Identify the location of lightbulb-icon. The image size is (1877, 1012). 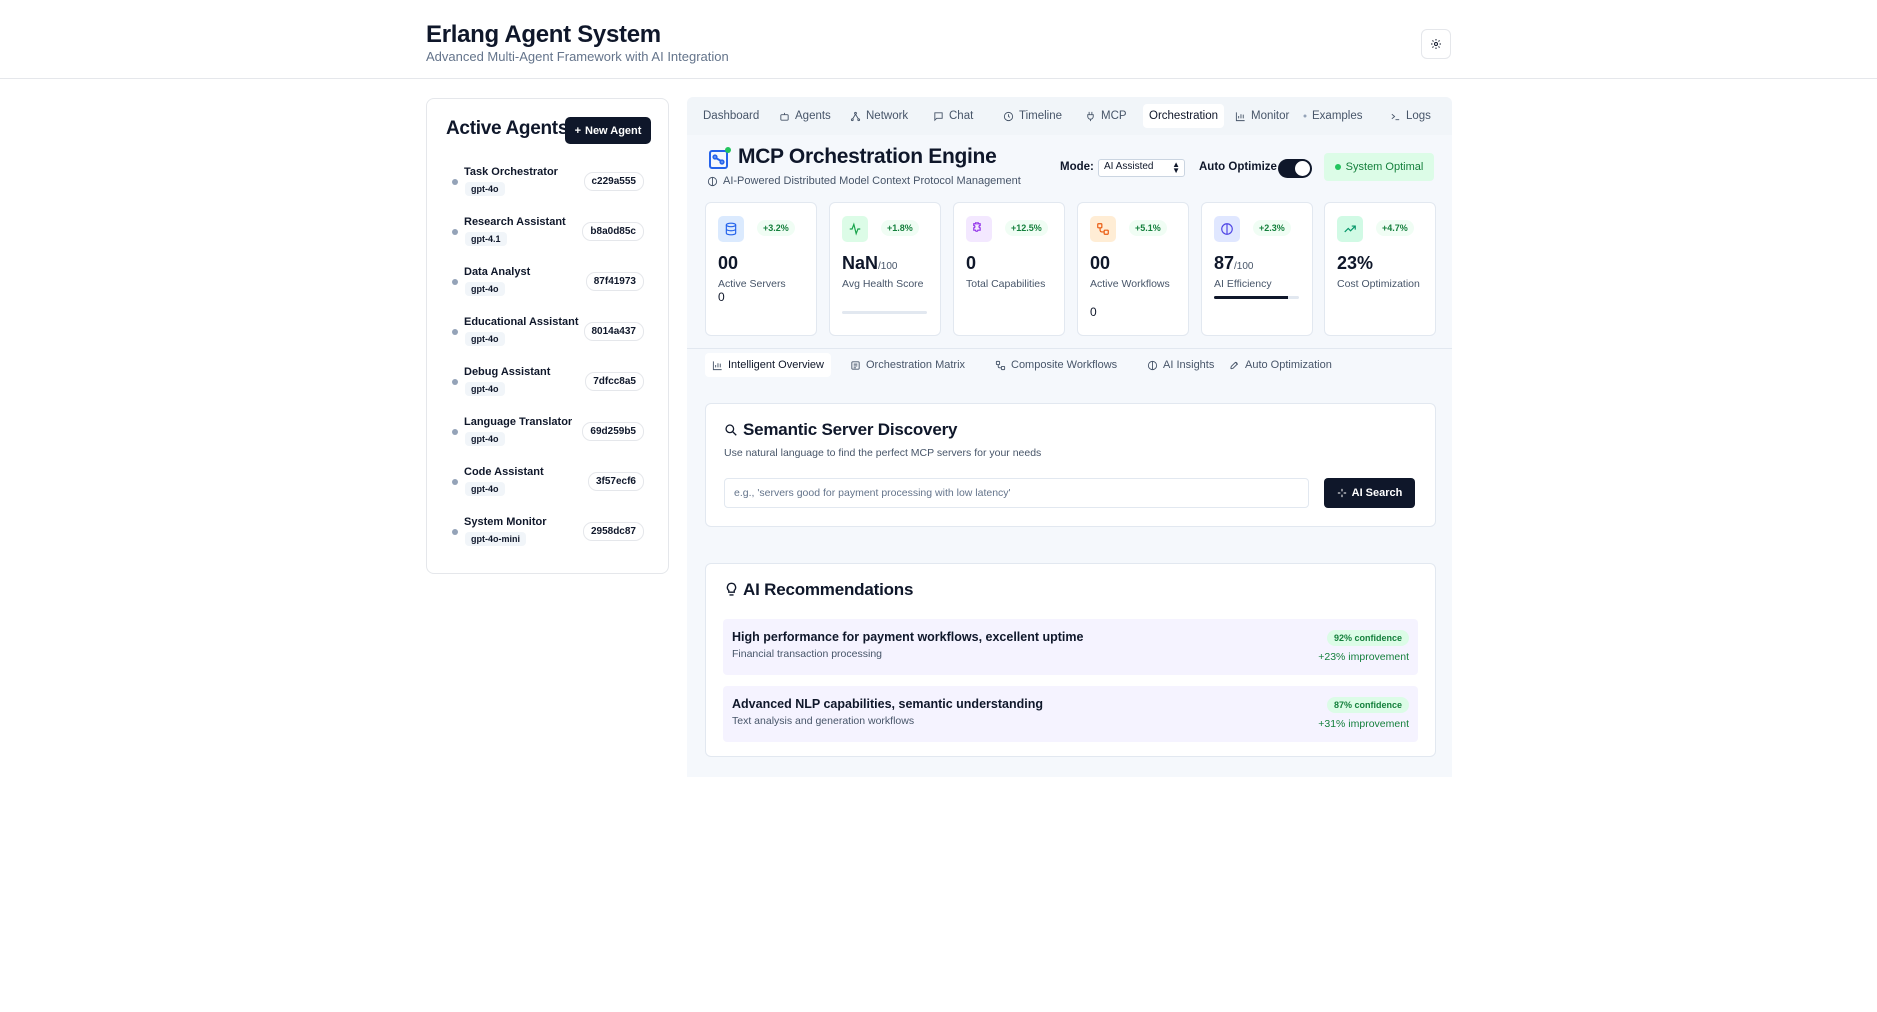
(731, 589).